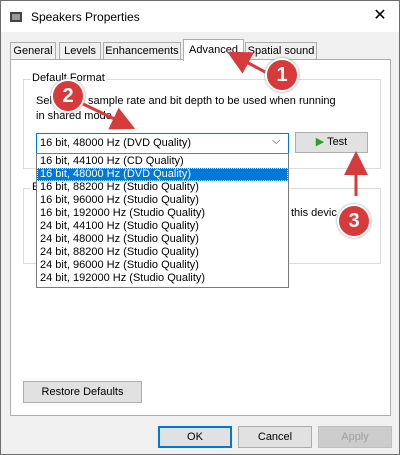  What do you see at coordinates (354, 221) in the screenshot?
I see `annotation-badge-3: 3` at bounding box center [354, 221].